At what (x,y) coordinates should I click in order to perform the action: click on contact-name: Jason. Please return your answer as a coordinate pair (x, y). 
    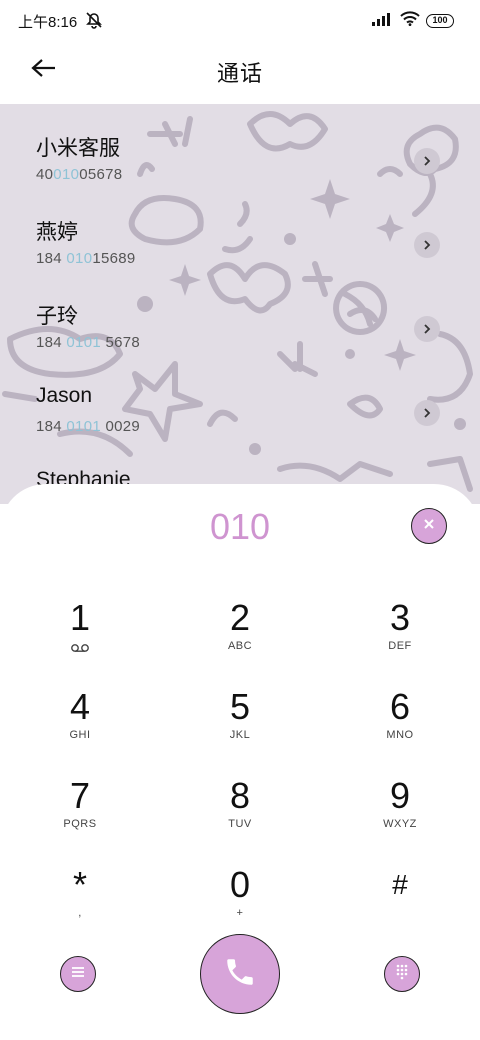
    Looking at the image, I should click on (64, 395).